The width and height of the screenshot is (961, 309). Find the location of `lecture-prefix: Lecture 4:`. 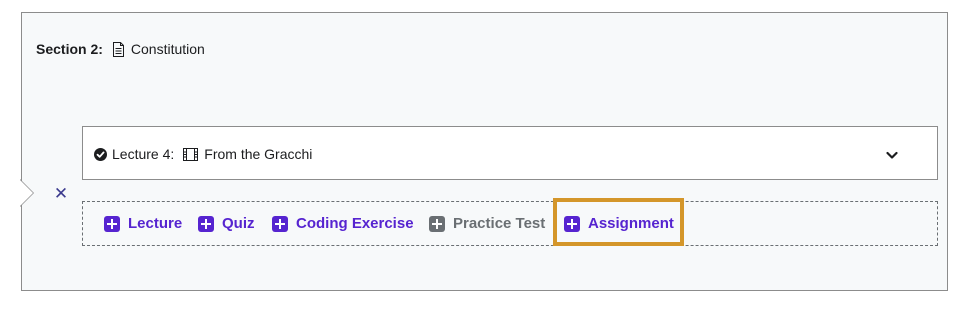

lecture-prefix: Lecture 4: is located at coordinates (143, 154).